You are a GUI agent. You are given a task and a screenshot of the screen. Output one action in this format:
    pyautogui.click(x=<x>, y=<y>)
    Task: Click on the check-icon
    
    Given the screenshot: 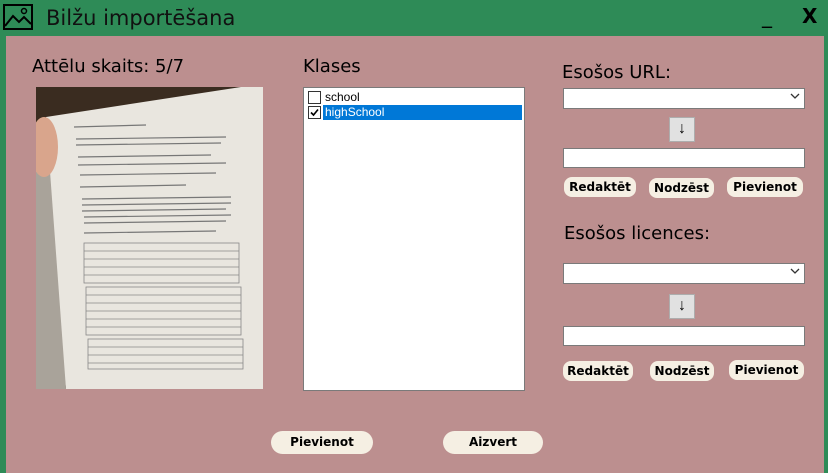 What is the action you would take?
    pyautogui.click(x=314, y=112)
    